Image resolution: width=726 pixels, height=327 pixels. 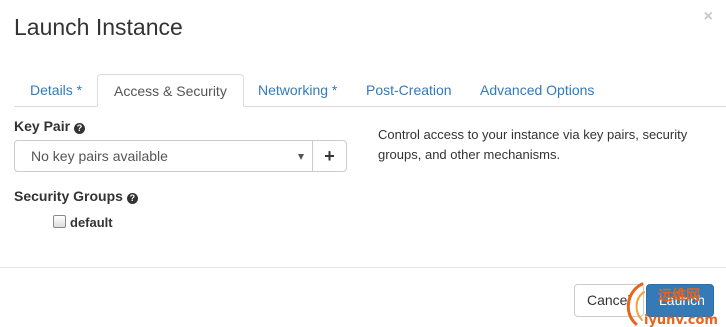 I want to click on tab-access-security: Access & Security, so click(x=170, y=90).